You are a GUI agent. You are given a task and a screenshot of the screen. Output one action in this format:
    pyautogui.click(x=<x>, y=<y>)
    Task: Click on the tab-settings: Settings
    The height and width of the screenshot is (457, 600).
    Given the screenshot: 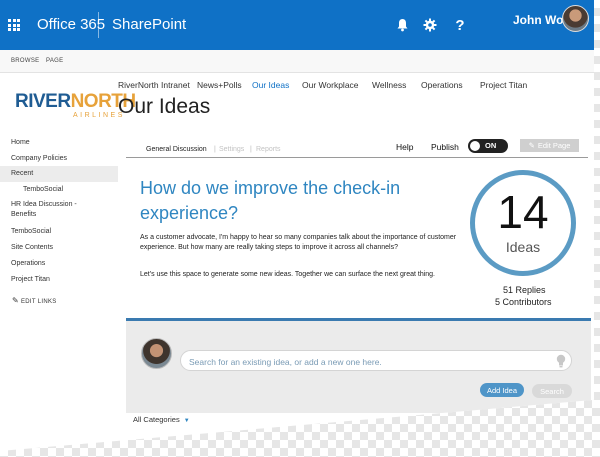 What is the action you would take?
    pyautogui.click(x=231, y=149)
    